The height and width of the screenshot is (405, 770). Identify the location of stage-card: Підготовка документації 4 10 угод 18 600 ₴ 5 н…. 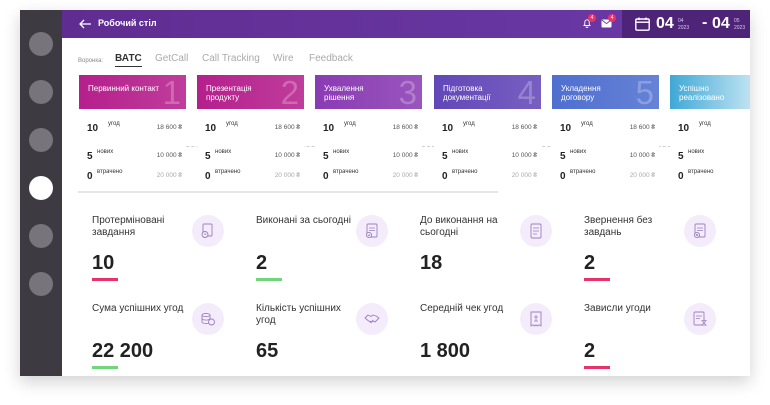
(487, 131).